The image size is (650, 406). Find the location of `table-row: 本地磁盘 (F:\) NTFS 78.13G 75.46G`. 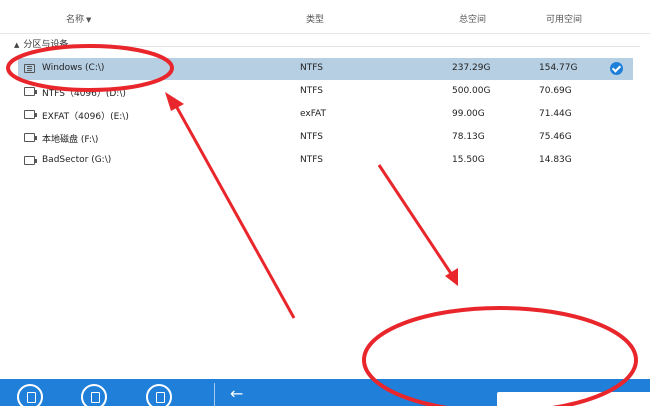

table-row: 本地磁盘 (F:\) NTFS 78.13G 75.46G is located at coordinates (325, 138).